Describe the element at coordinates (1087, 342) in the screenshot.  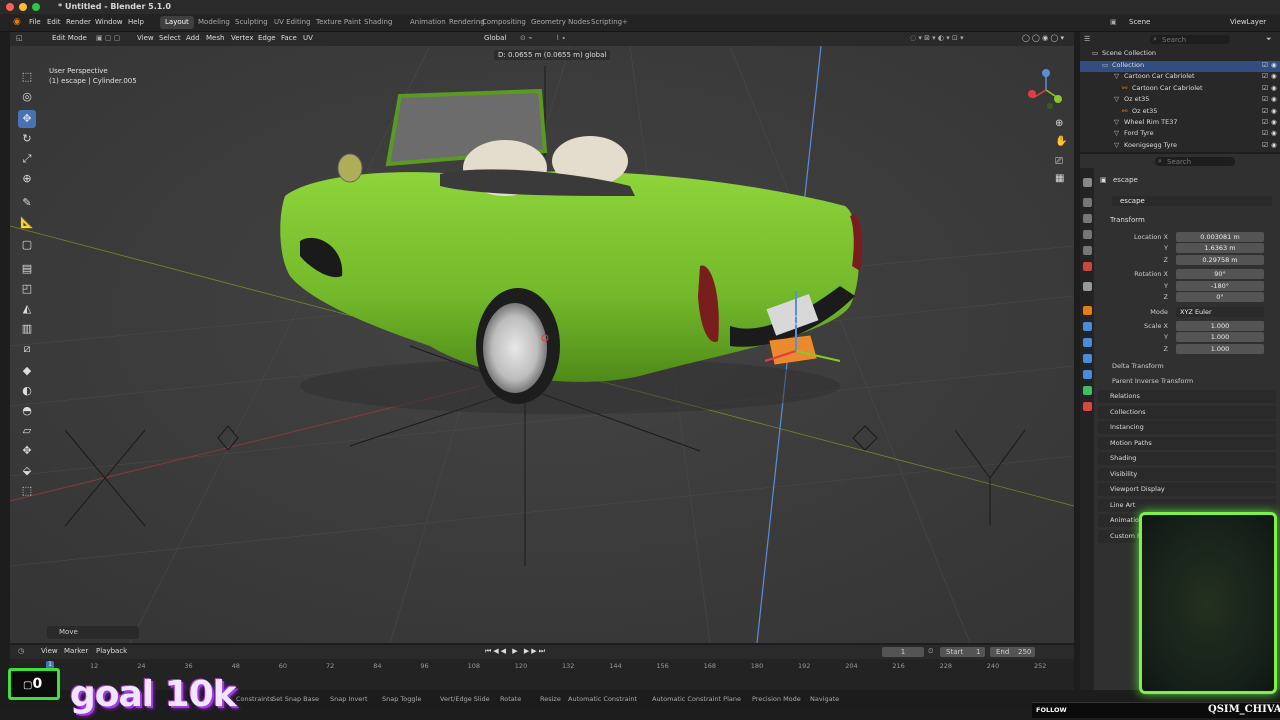
I see `particles-tab-icon` at that location.